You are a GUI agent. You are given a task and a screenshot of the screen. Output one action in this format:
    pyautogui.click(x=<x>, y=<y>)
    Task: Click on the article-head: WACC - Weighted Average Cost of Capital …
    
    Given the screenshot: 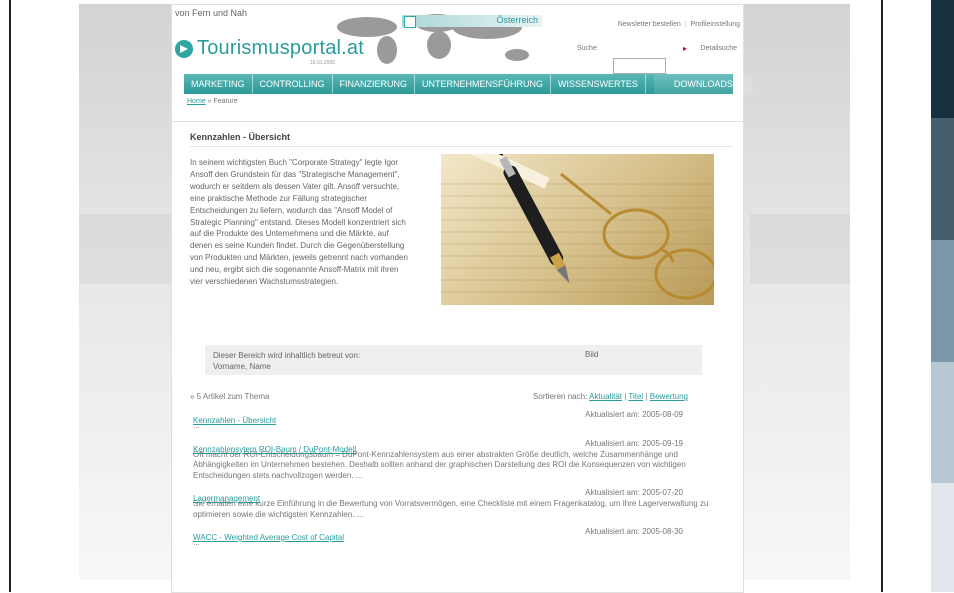 What is the action you would take?
    pyautogui.click(x=455, y=534)
    